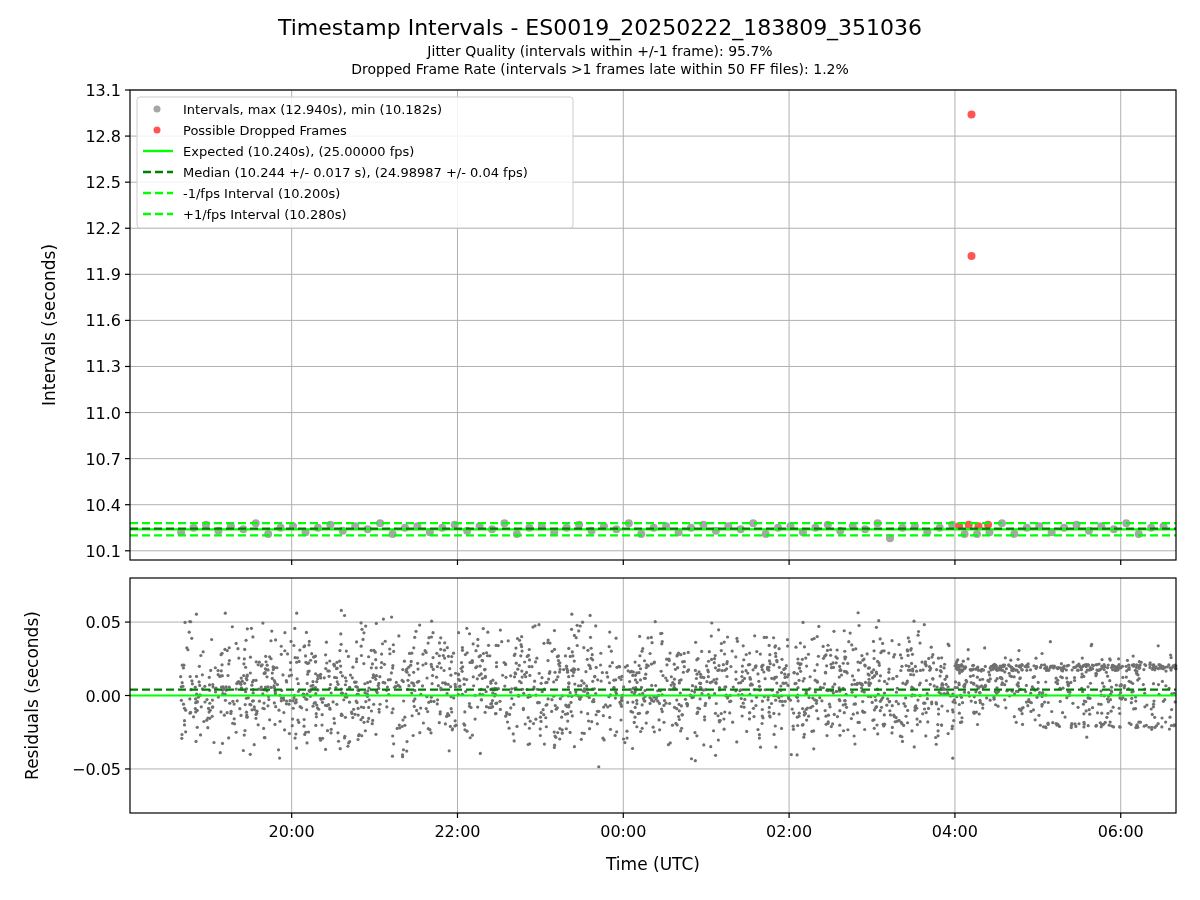 The image size is (1200, 900). What do you see at coordinates (103, 367) in the screenshot?
I see `y-tick-label: 11.3` at bounding box center [103, 367].